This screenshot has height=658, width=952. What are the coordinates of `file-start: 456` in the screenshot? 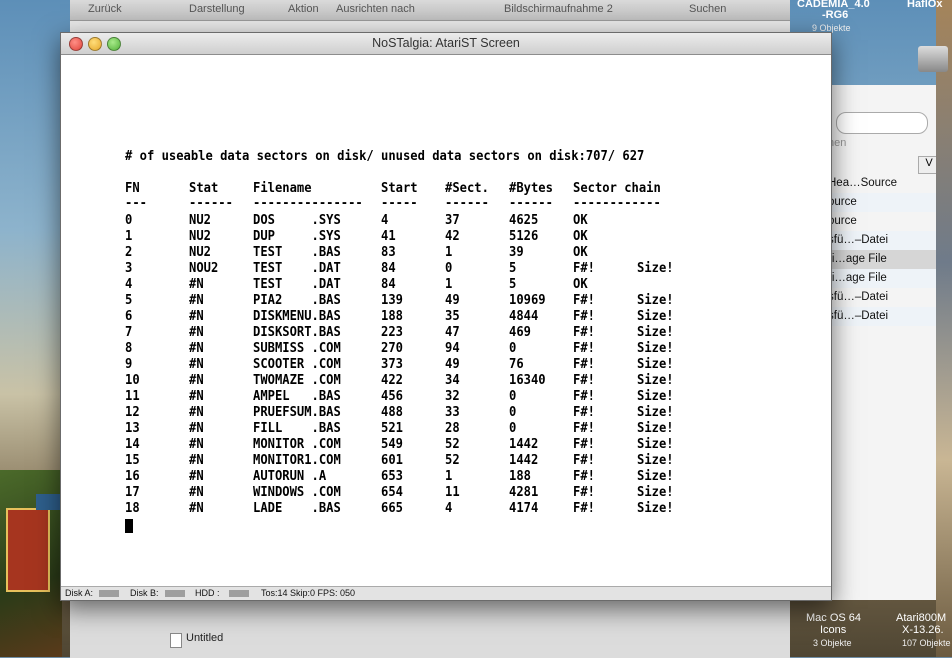 It's located at (392, 396).